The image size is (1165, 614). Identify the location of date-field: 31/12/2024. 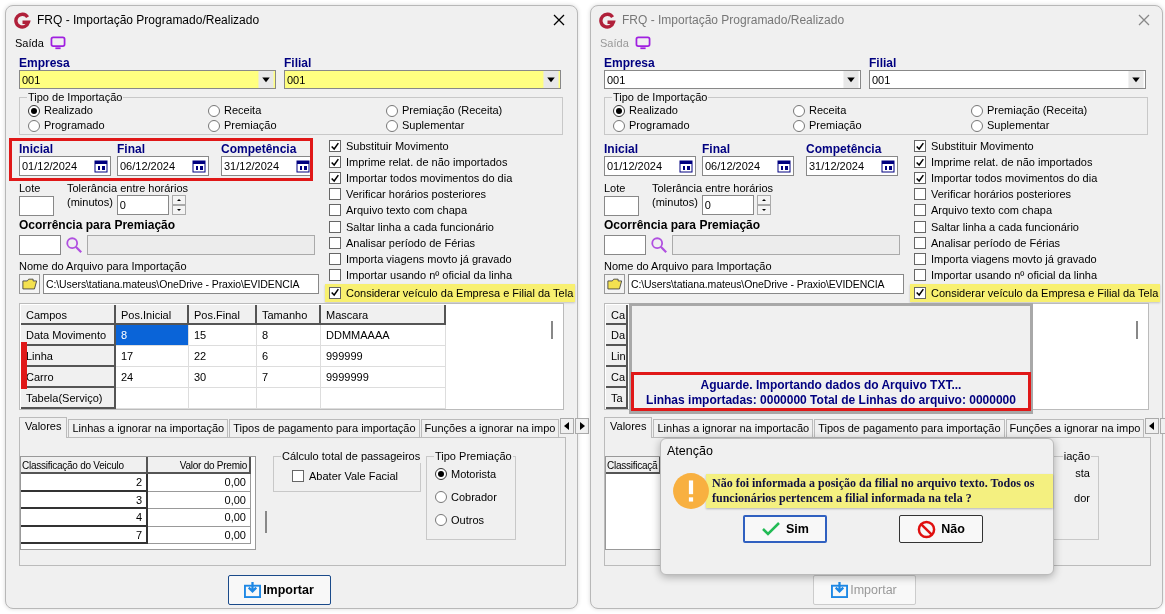
(267, 166).